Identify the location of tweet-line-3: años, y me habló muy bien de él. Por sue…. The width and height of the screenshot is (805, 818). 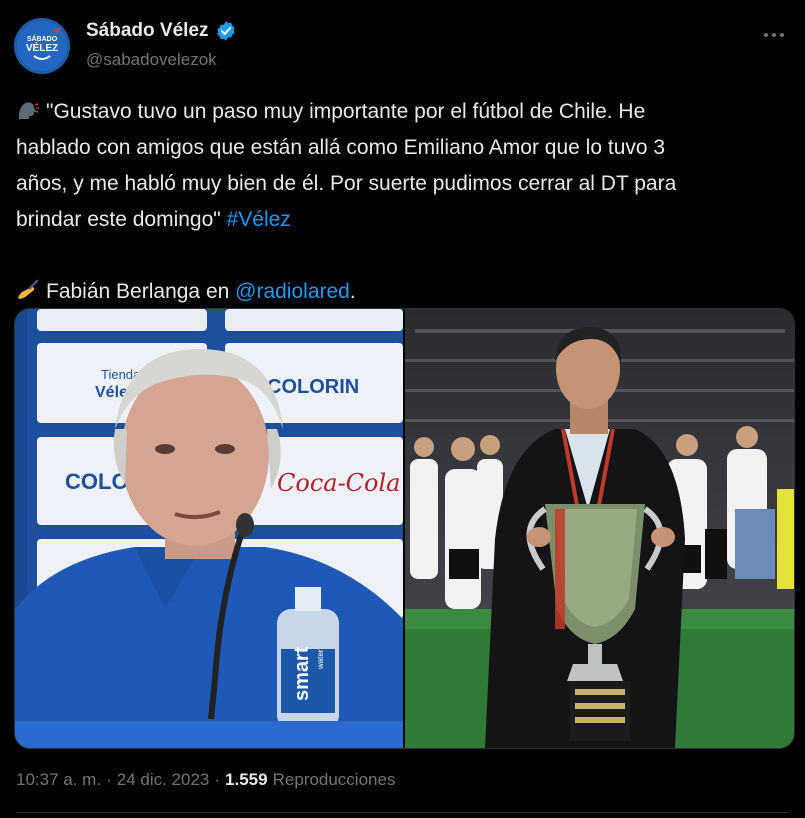
(346, 183).